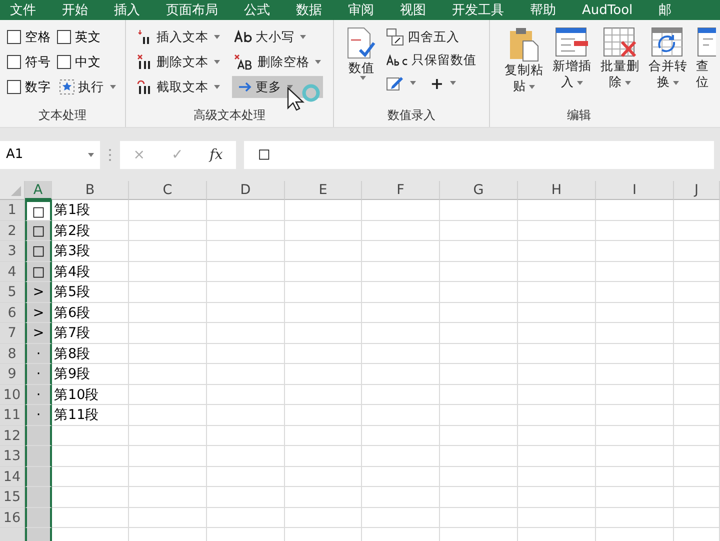 The width and height of the screenshot is (720, 541). I want to click on column-header: H, so click(557, 190).